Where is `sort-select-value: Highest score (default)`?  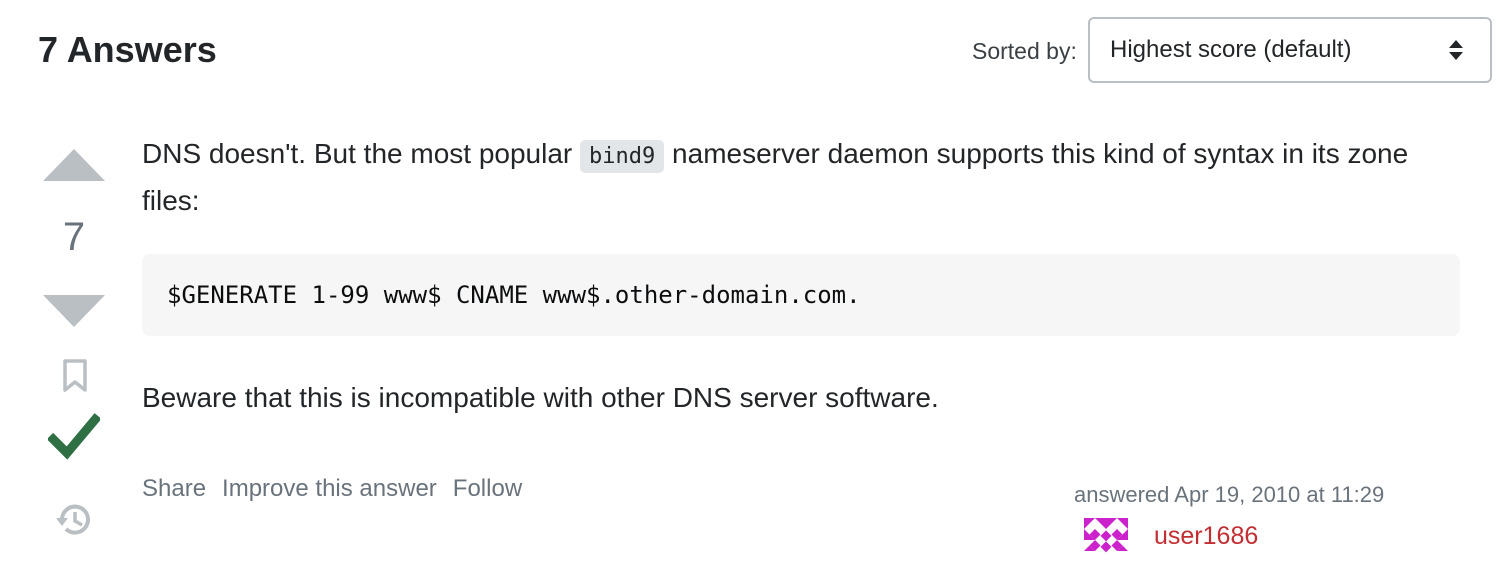
sort-select-value: Highest score (default) is located at coordinates (1231, 49).